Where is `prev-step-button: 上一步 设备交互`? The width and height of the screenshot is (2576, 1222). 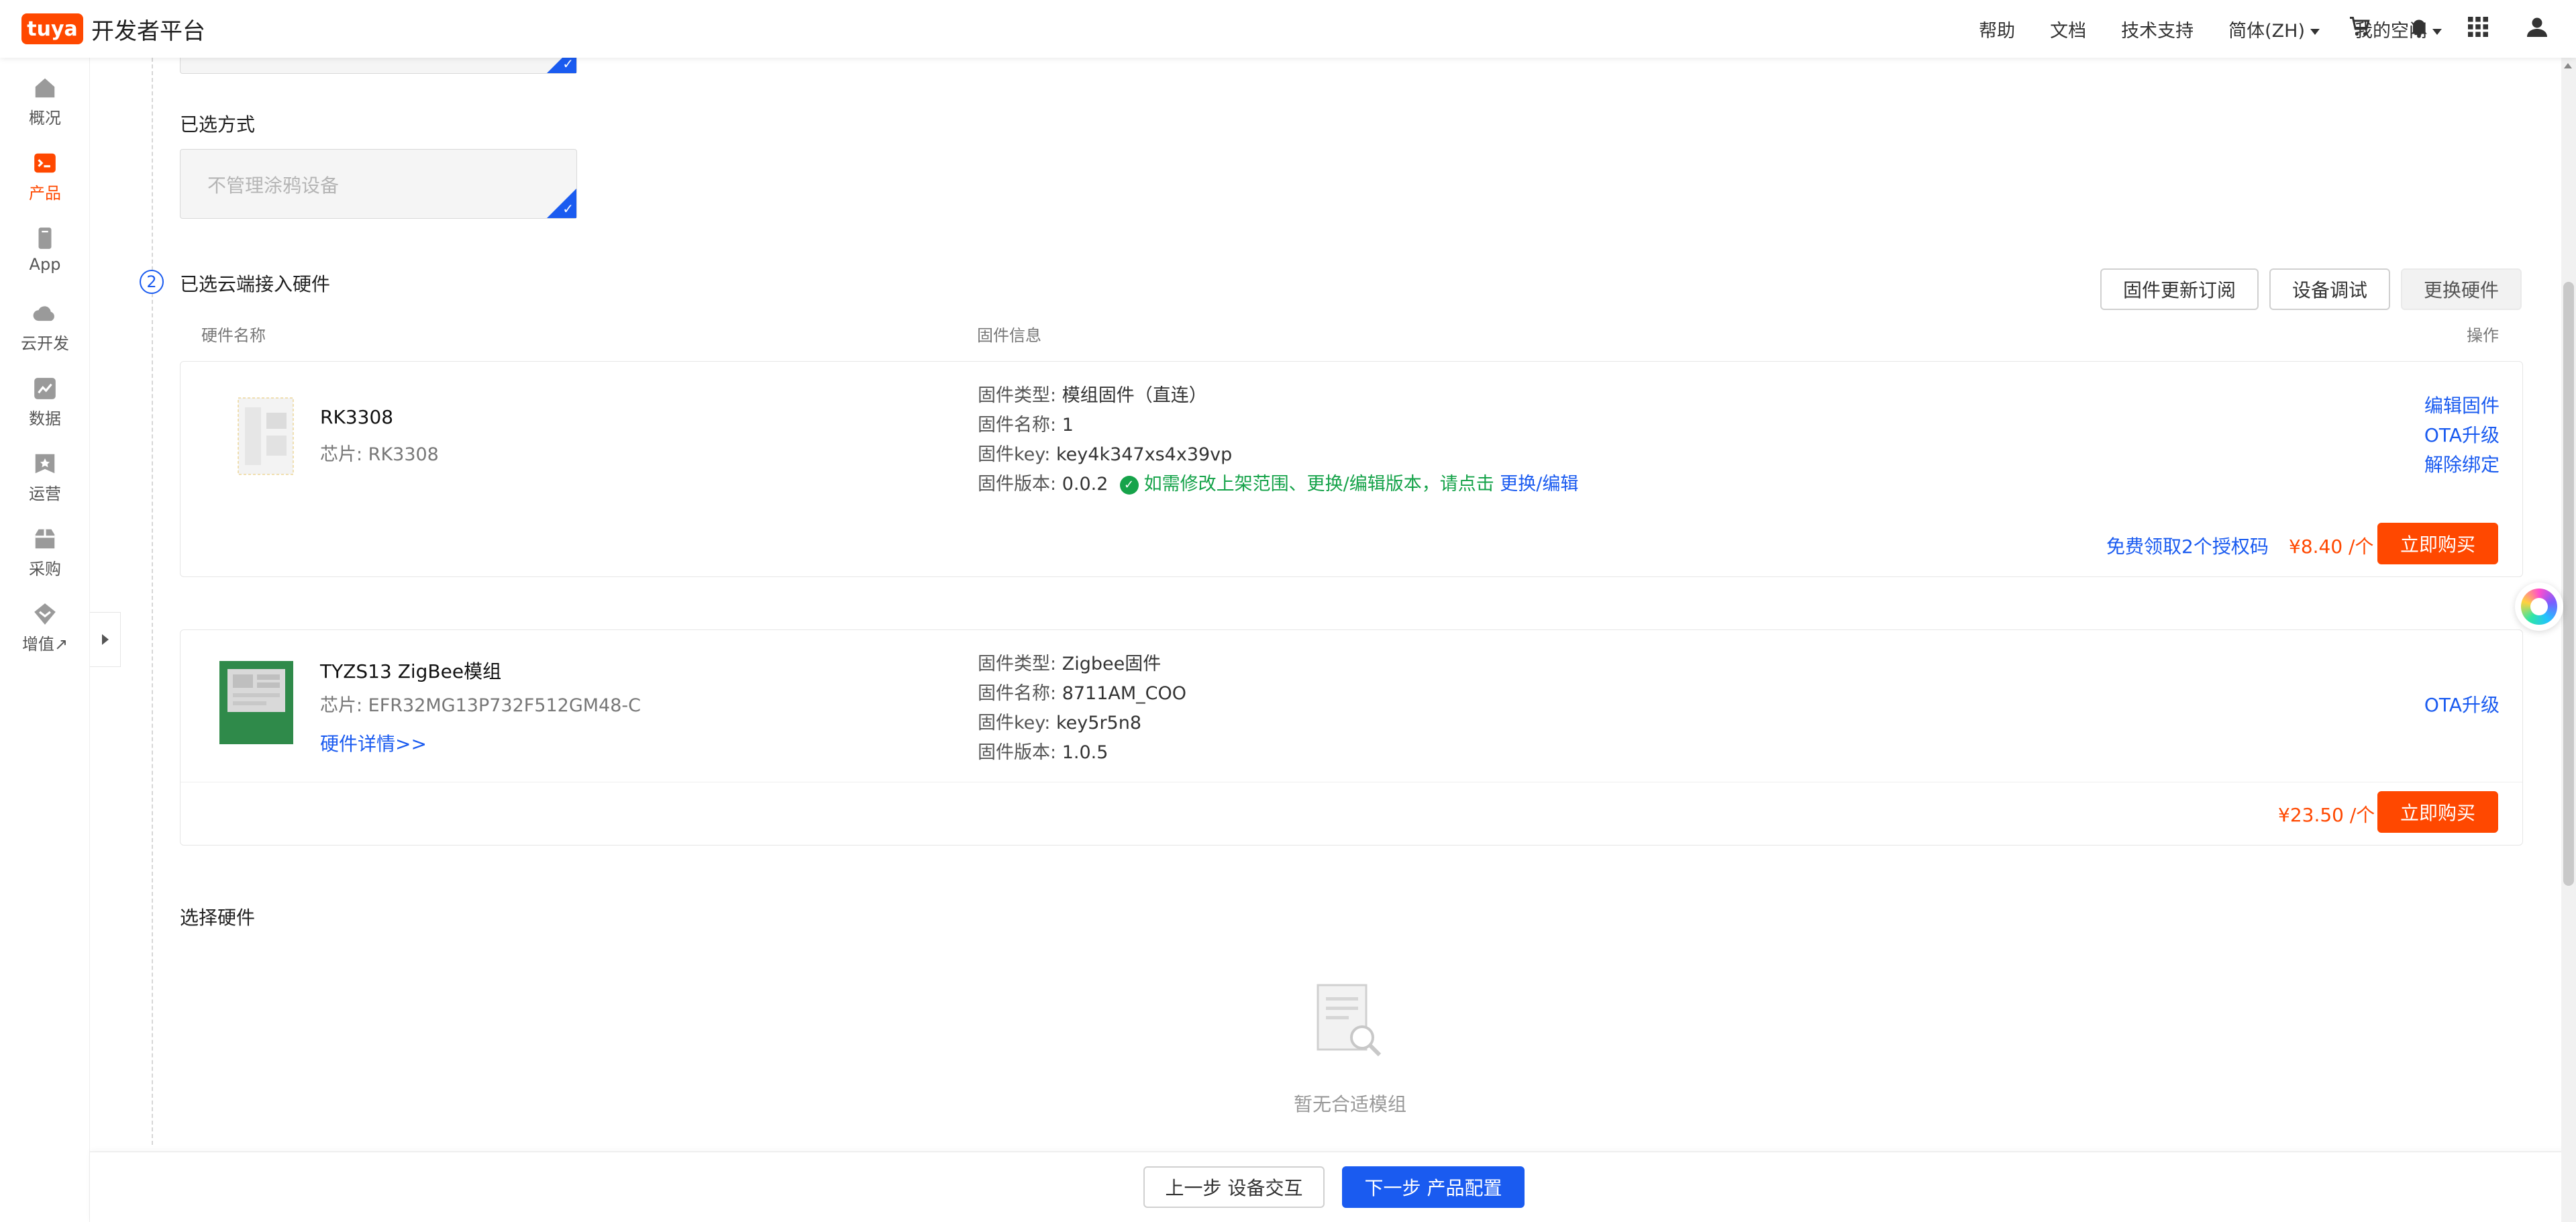
prev-step-button: 上一步 设备交互 is located at coordinates (1234, 1187).